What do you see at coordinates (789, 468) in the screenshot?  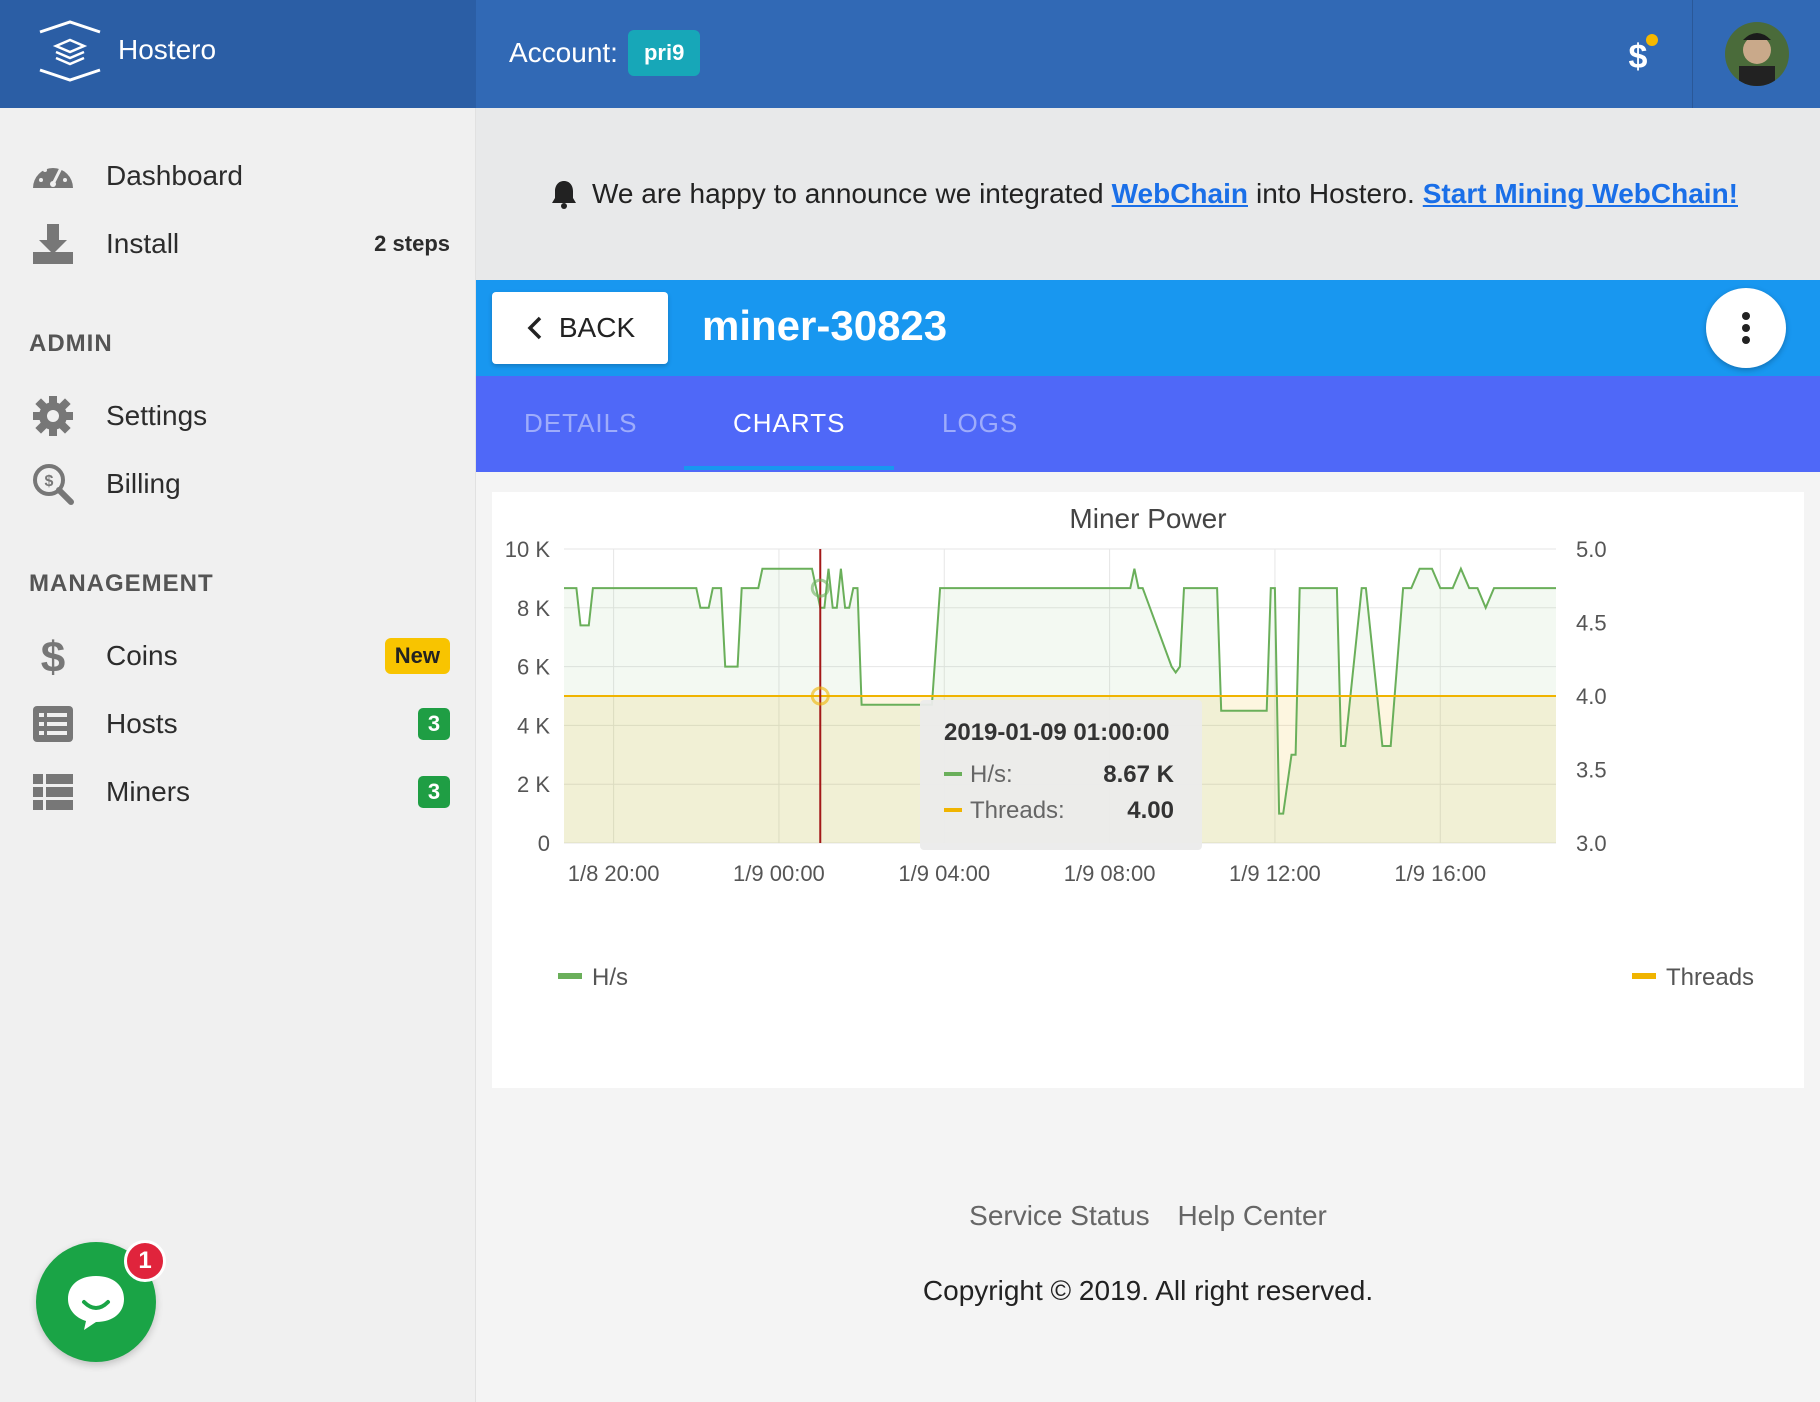 I see `active-tab-indicator` at bounding box center [789, 468].